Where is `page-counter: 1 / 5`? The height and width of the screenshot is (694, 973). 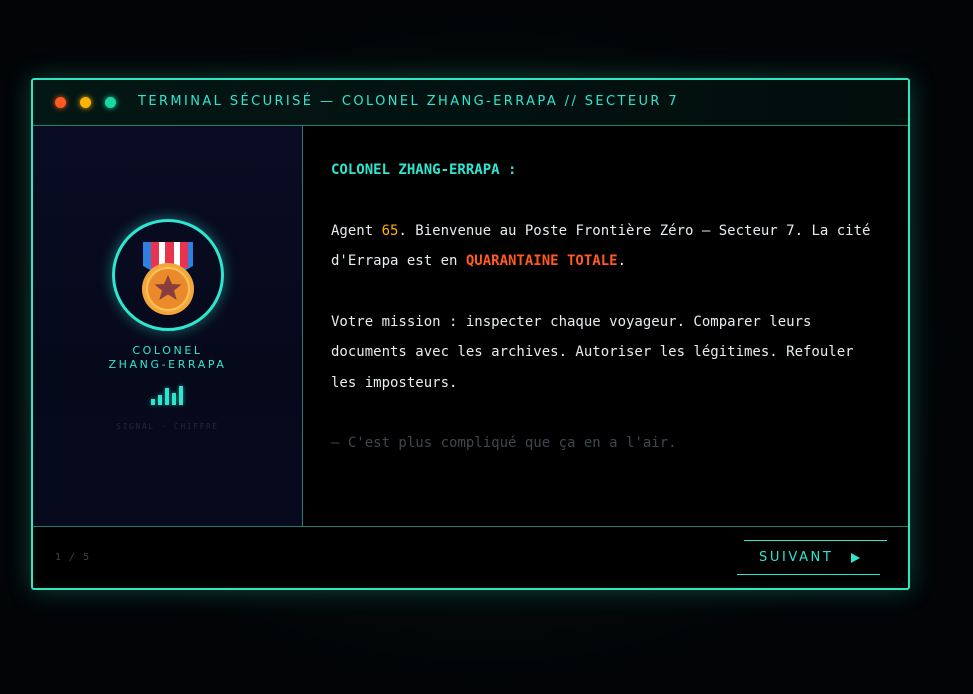
page-counter: 1 / 5 is located at coordinates (73, 557).